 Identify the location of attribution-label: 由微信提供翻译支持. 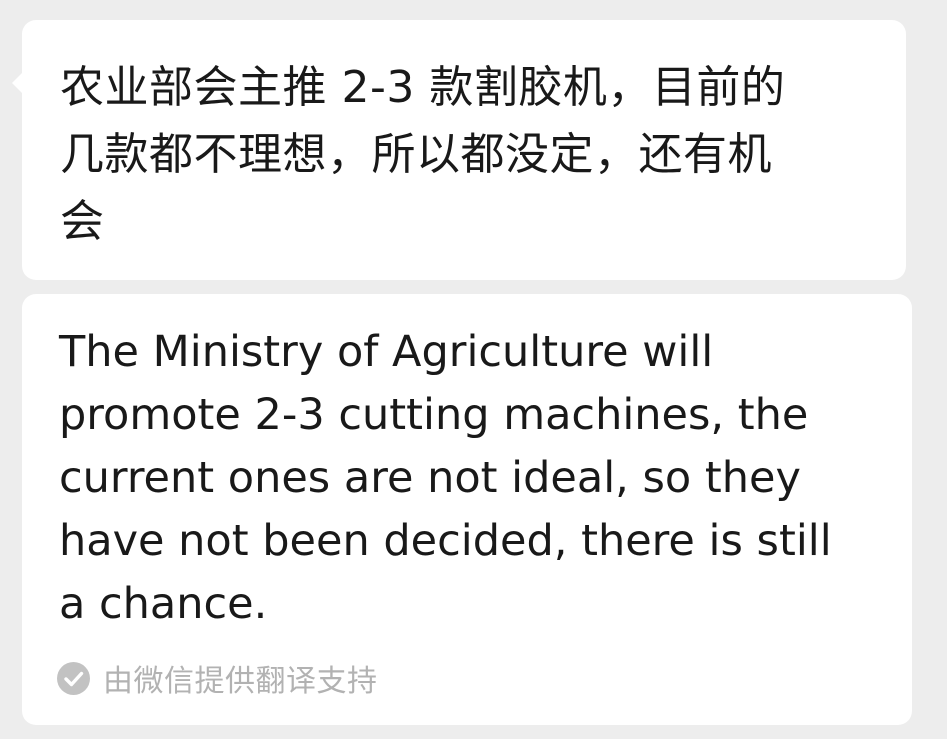
(240, 681).